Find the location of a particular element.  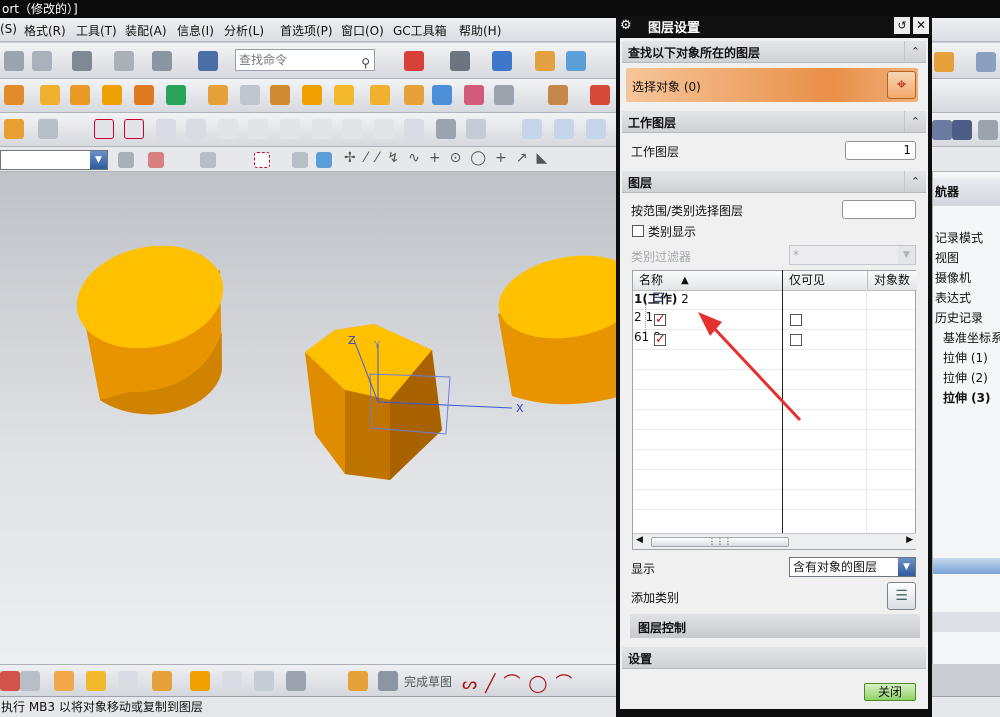

section-settings: 设置 is located at coordinates (774, 658).